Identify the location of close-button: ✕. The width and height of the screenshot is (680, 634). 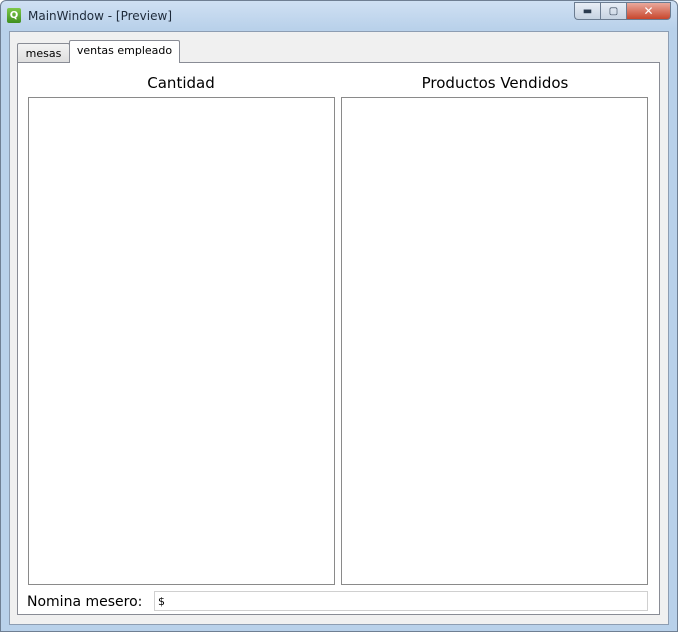
(648, 11).